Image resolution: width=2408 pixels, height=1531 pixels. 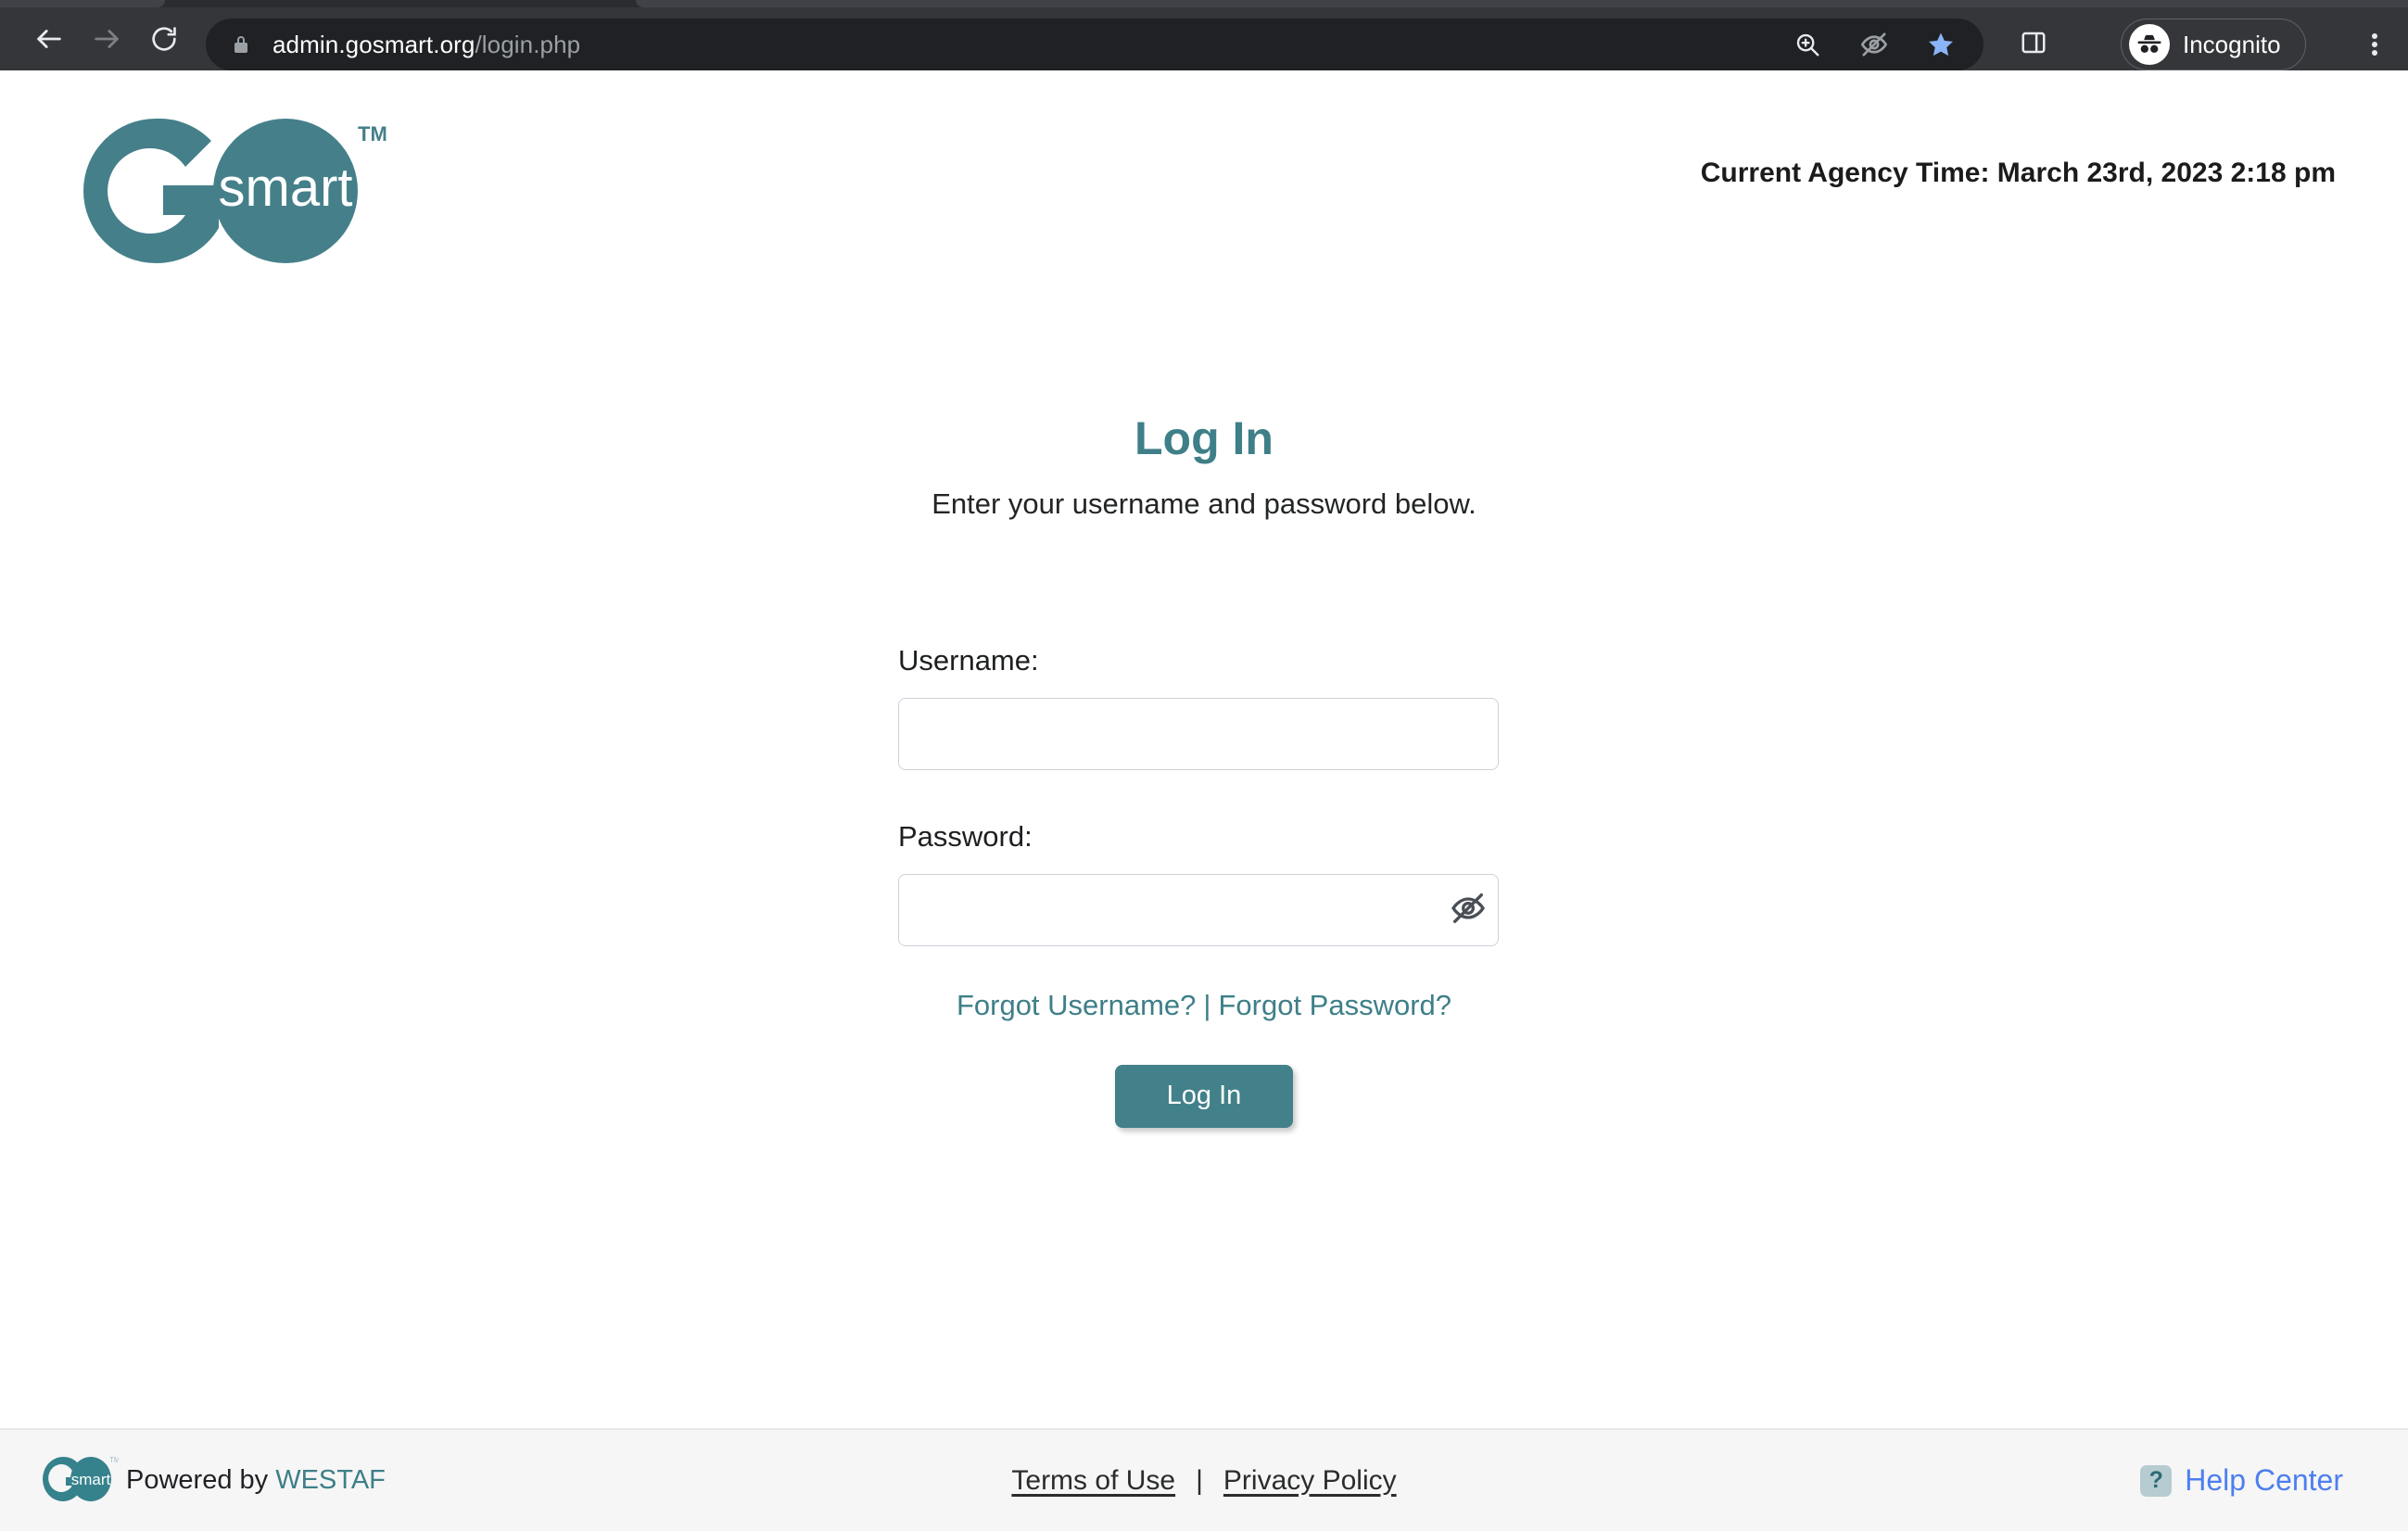 I want to click on toggle-password-visibility-button, so click(x=1468, y=910).